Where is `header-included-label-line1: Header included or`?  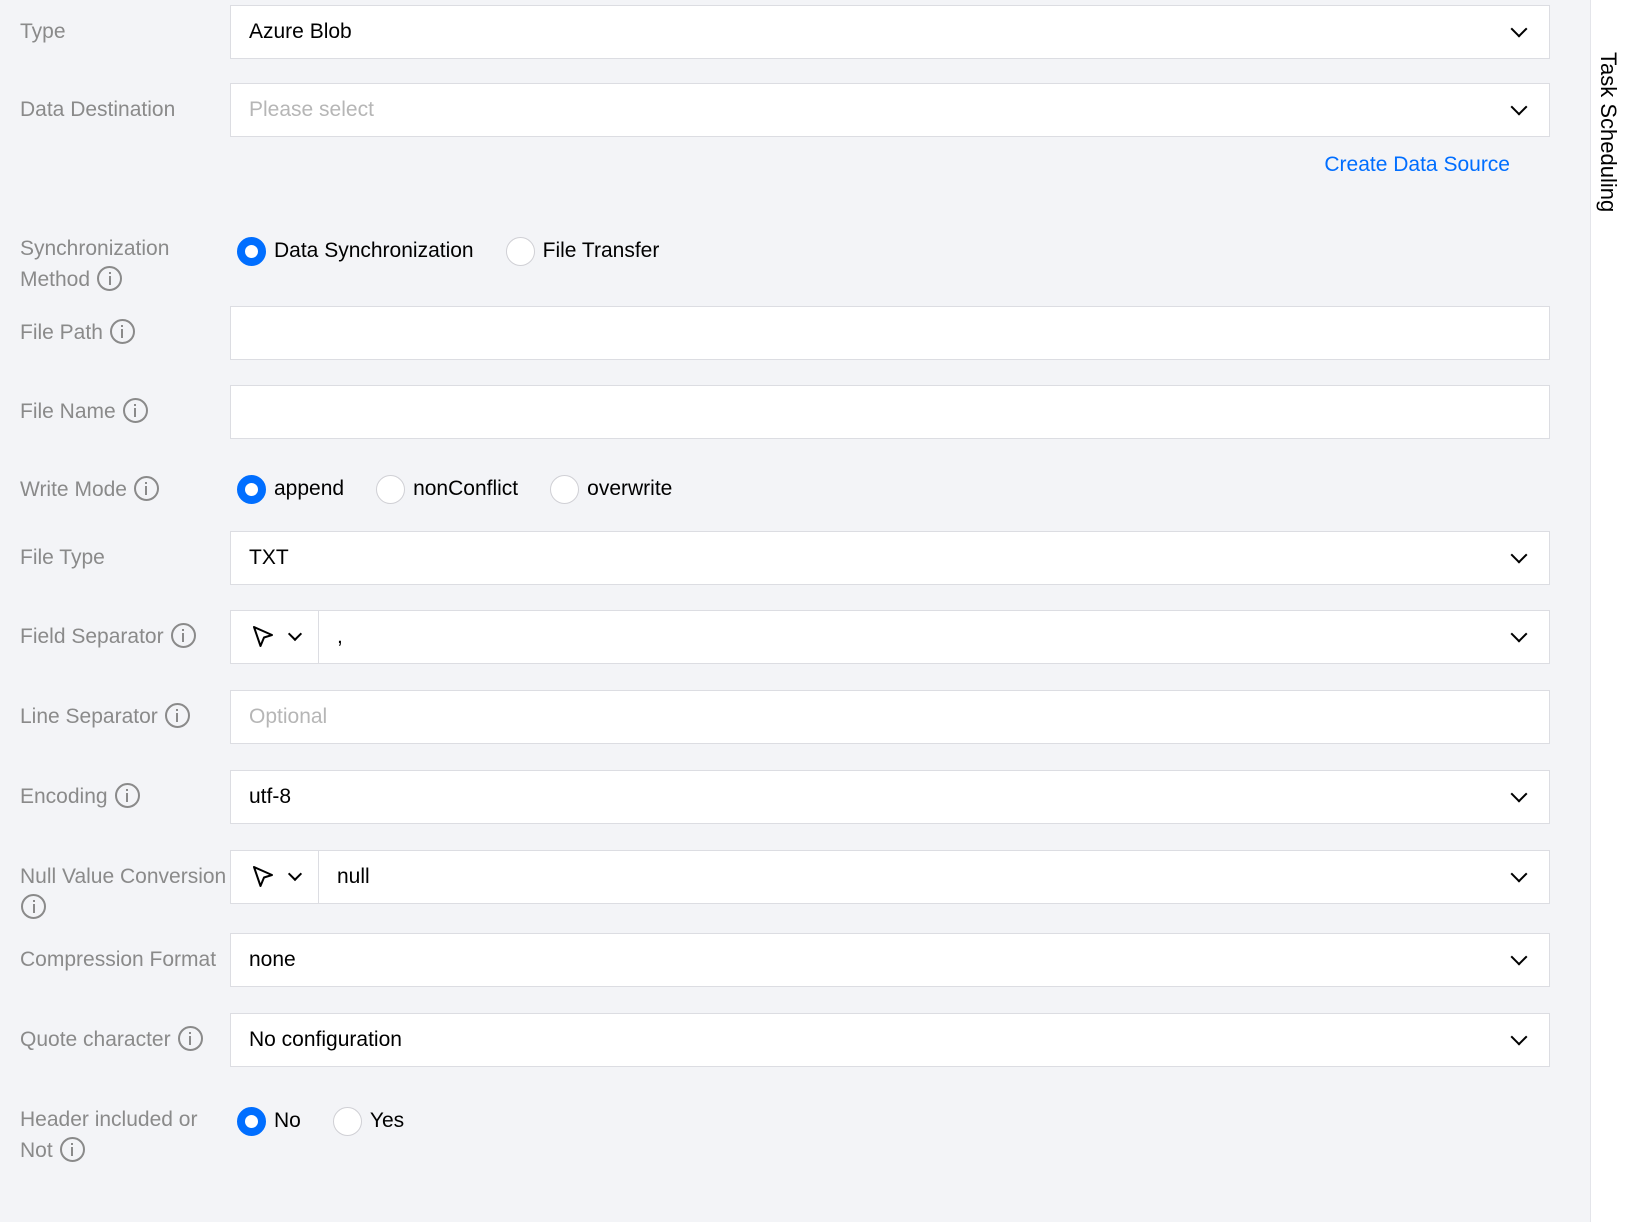 header-included-label-line1: Header included or is located at coordinates (109, 1119).